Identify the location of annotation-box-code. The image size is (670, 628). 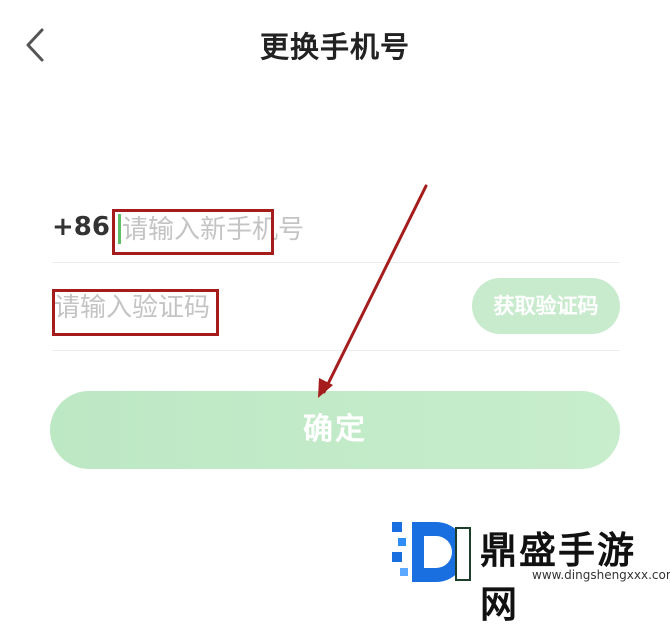
(135, 312).